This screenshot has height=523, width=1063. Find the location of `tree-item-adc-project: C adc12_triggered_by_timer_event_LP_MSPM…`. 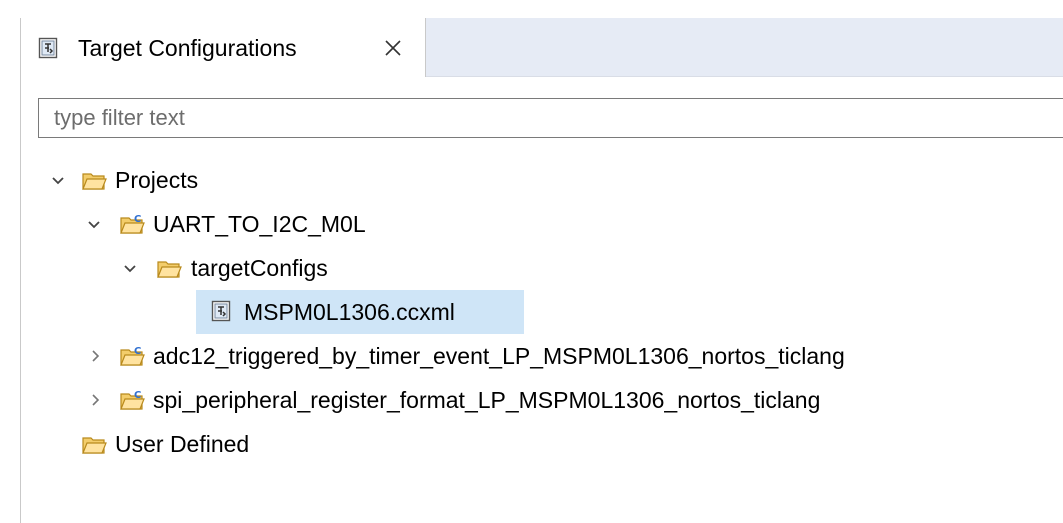

tree-item-adc-project: C adc12_triggered_by_timer_event_LP_MSPM… is located at coordinates (541, 356).